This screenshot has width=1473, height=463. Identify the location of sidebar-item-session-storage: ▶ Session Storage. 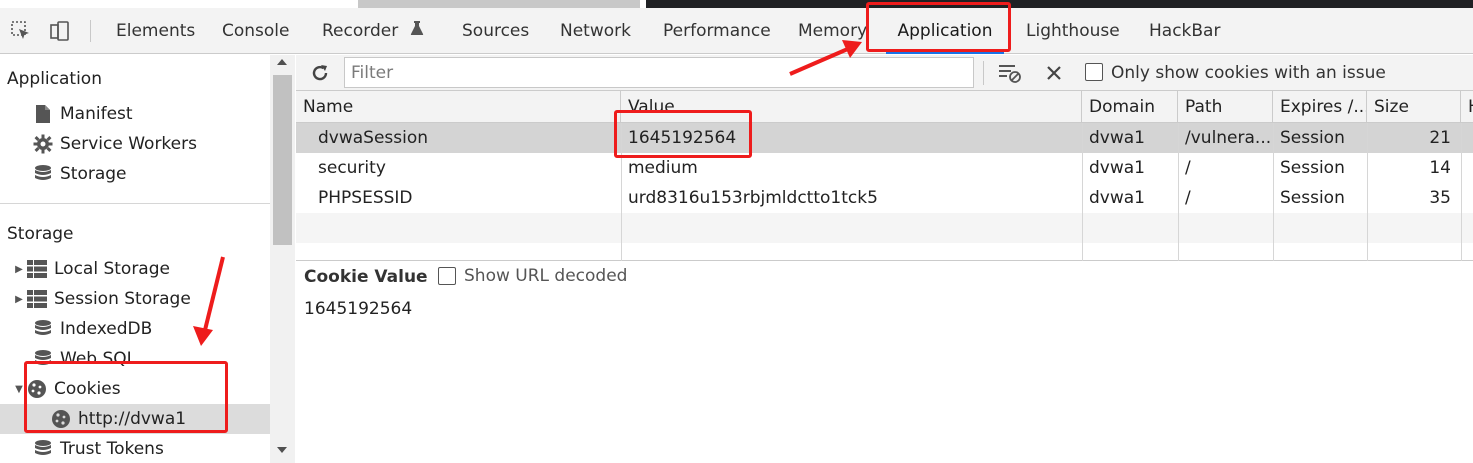
(135, 299).